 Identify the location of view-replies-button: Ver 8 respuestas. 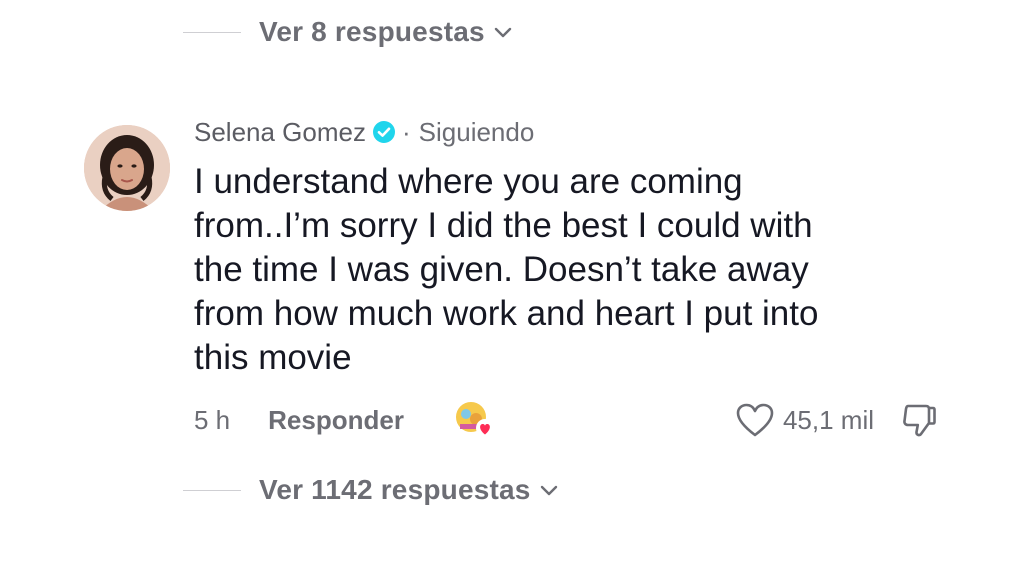
(348, 32).